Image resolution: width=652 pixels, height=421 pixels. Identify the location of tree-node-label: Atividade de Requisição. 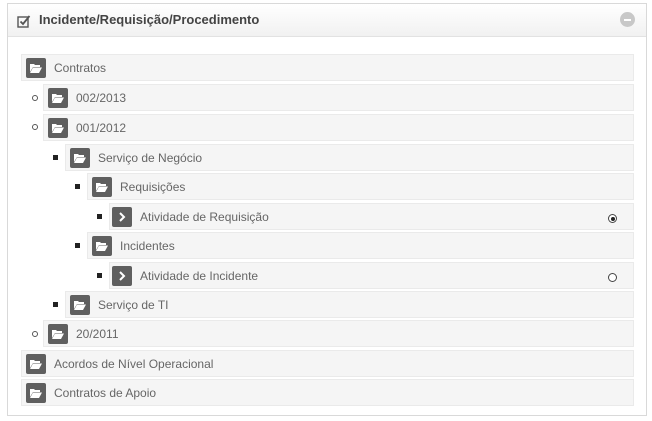
(204, 216).